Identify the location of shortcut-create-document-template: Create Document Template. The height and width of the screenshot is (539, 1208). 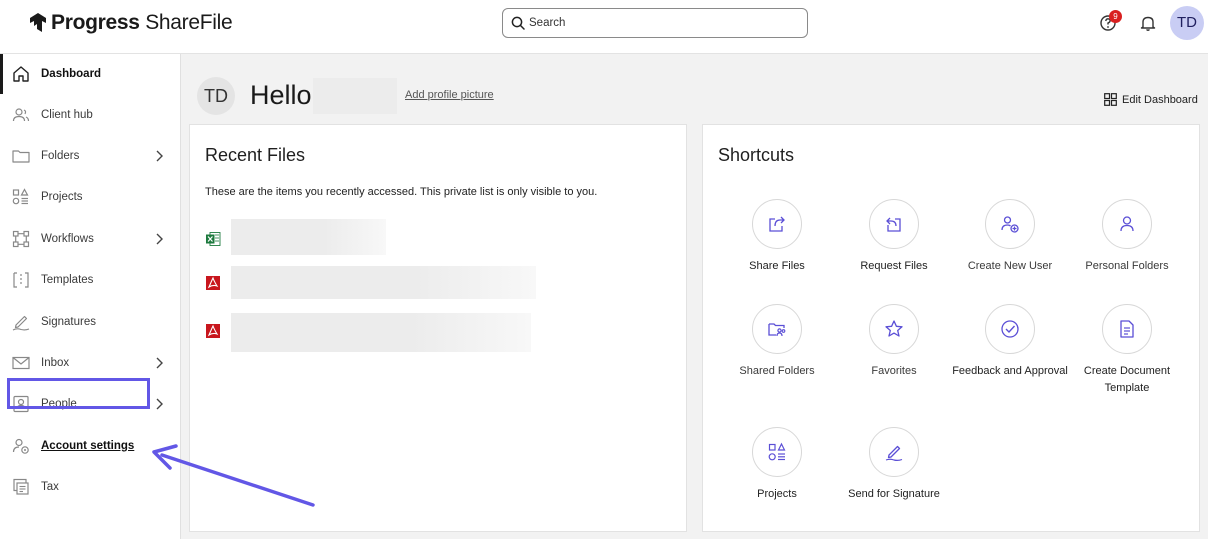
(1127, 350).